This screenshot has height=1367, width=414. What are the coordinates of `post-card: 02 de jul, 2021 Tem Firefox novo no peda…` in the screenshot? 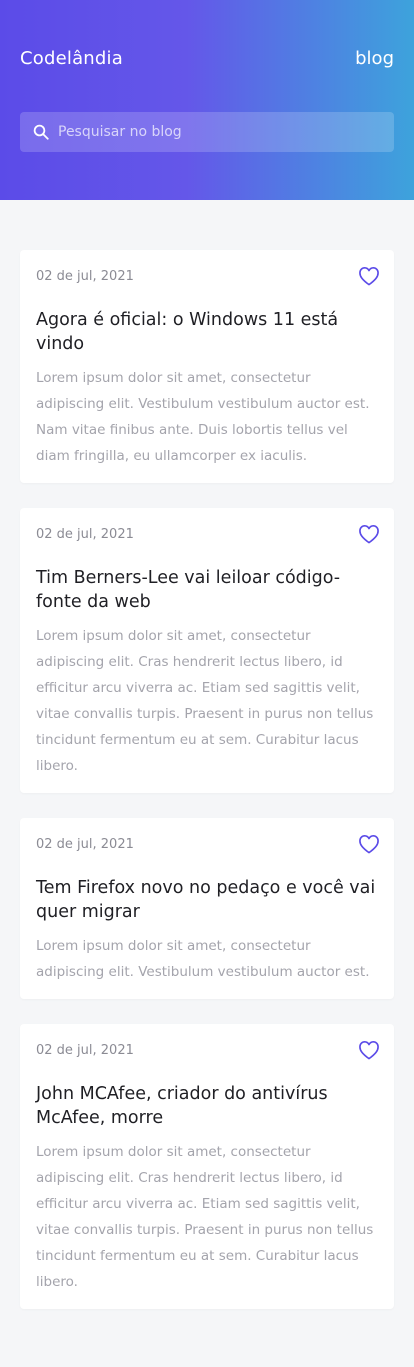 It's located at (207, 908).